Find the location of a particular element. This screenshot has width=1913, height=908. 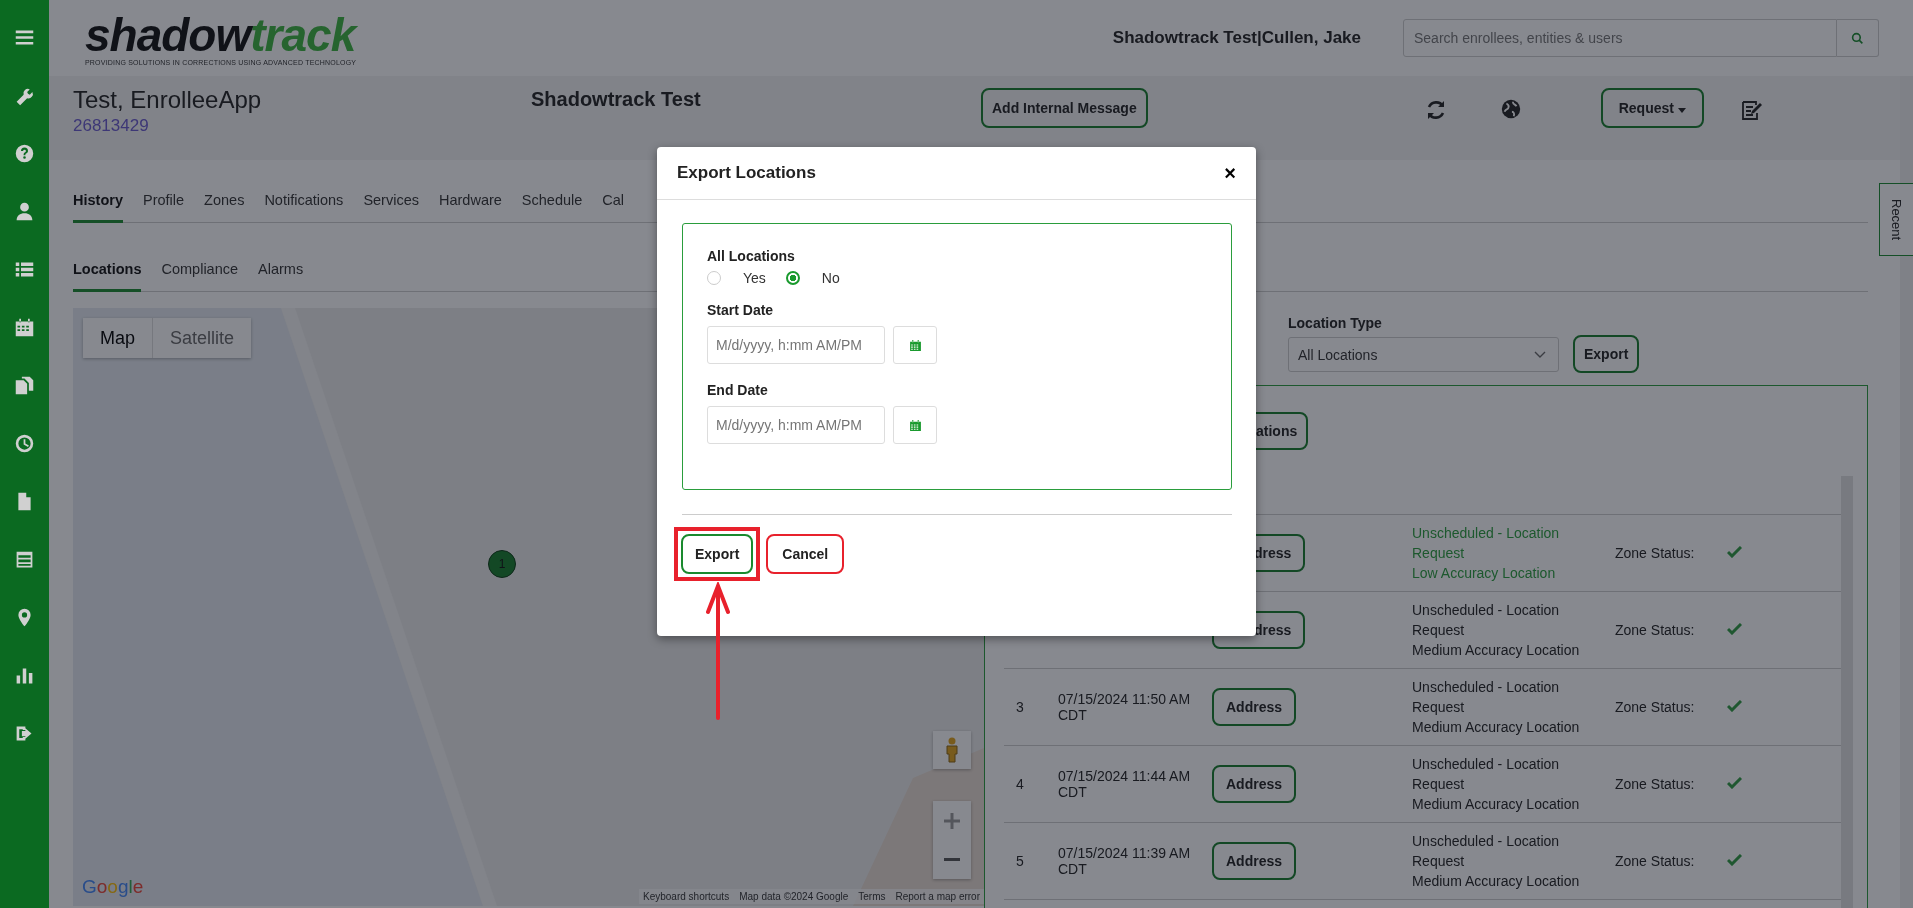

help-icon is located at coordinates (24, 153).